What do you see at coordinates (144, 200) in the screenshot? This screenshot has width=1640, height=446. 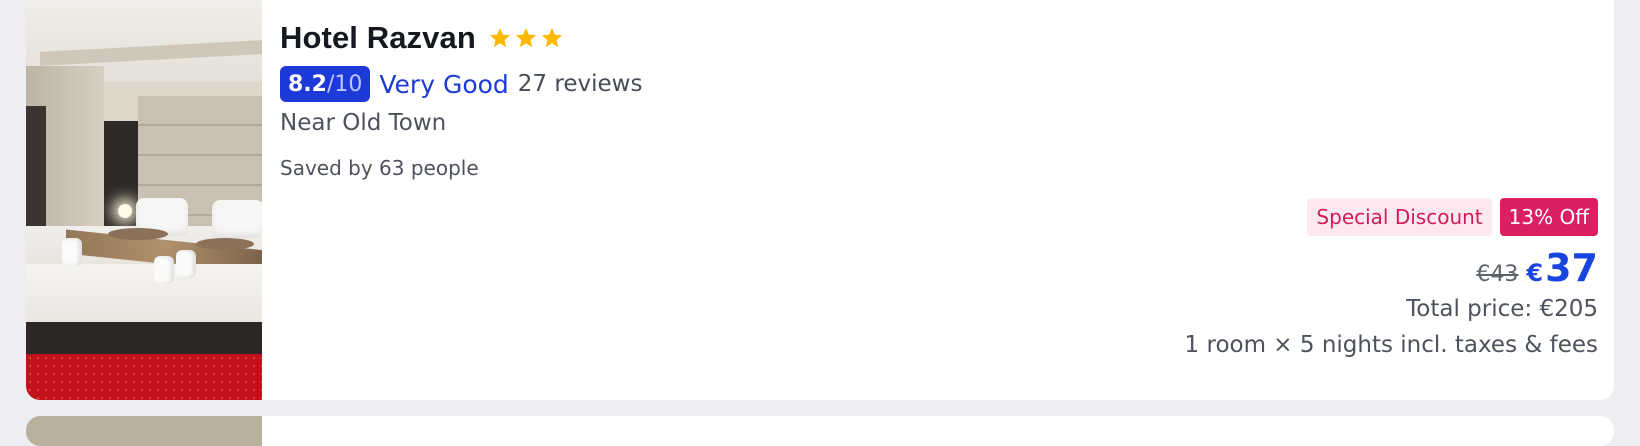 I see `hotel-photo` at bounding box center [144, 200].